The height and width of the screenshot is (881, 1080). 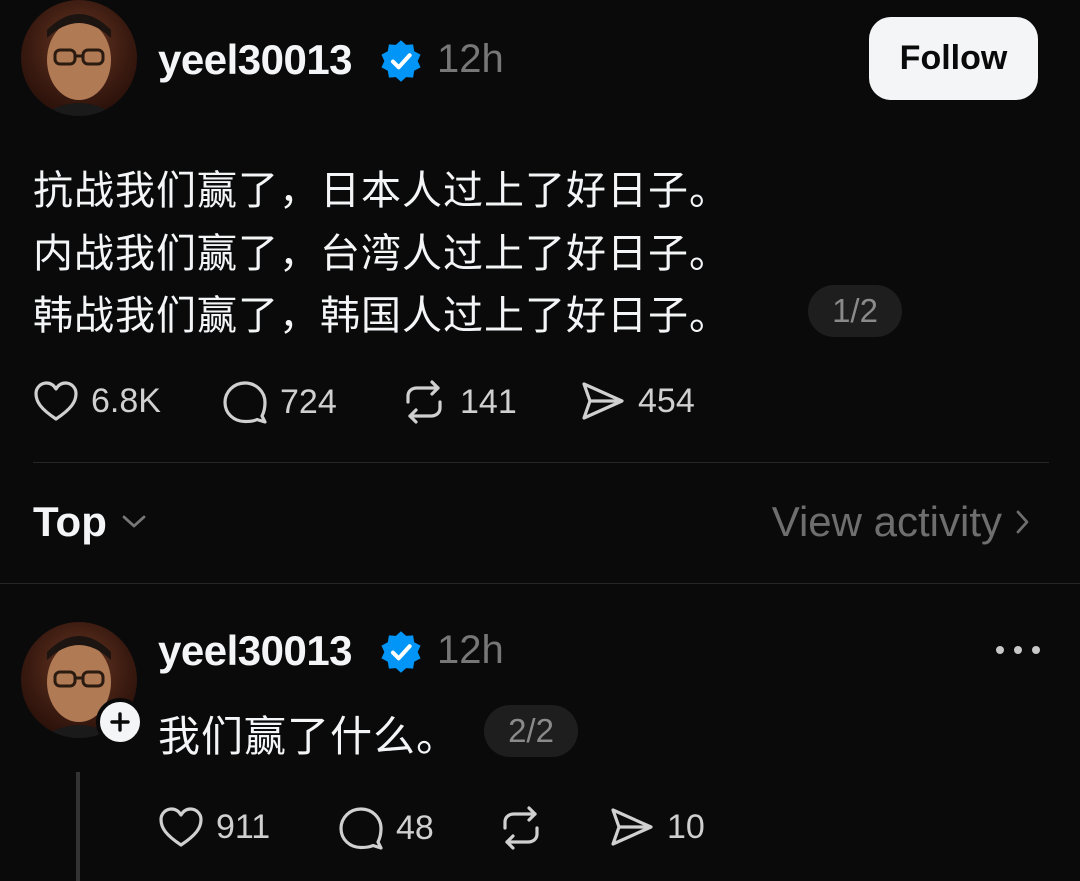 What do you see at coordinates (255, 60) in the screenshot?
I see `post-author-username: yeel30013` at bounding box center [255, 60].